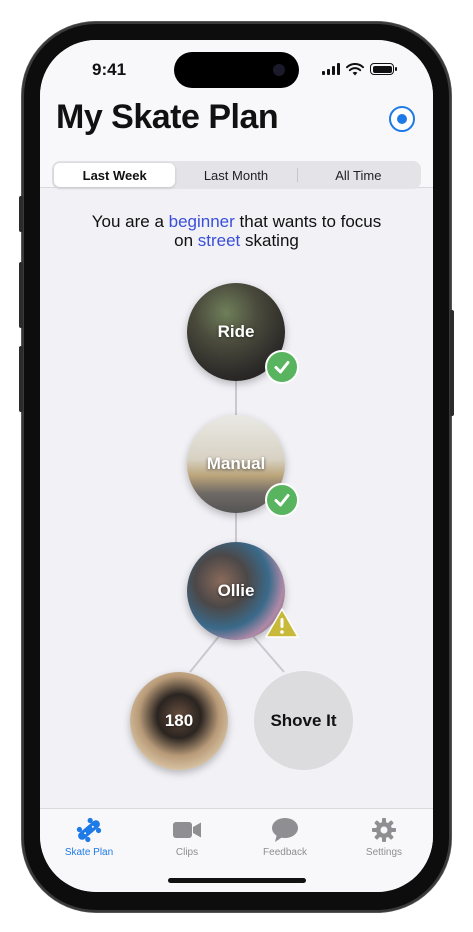 This screenshot has height=932, width=473. I want to click on volume-up-button, so click(21, 295).